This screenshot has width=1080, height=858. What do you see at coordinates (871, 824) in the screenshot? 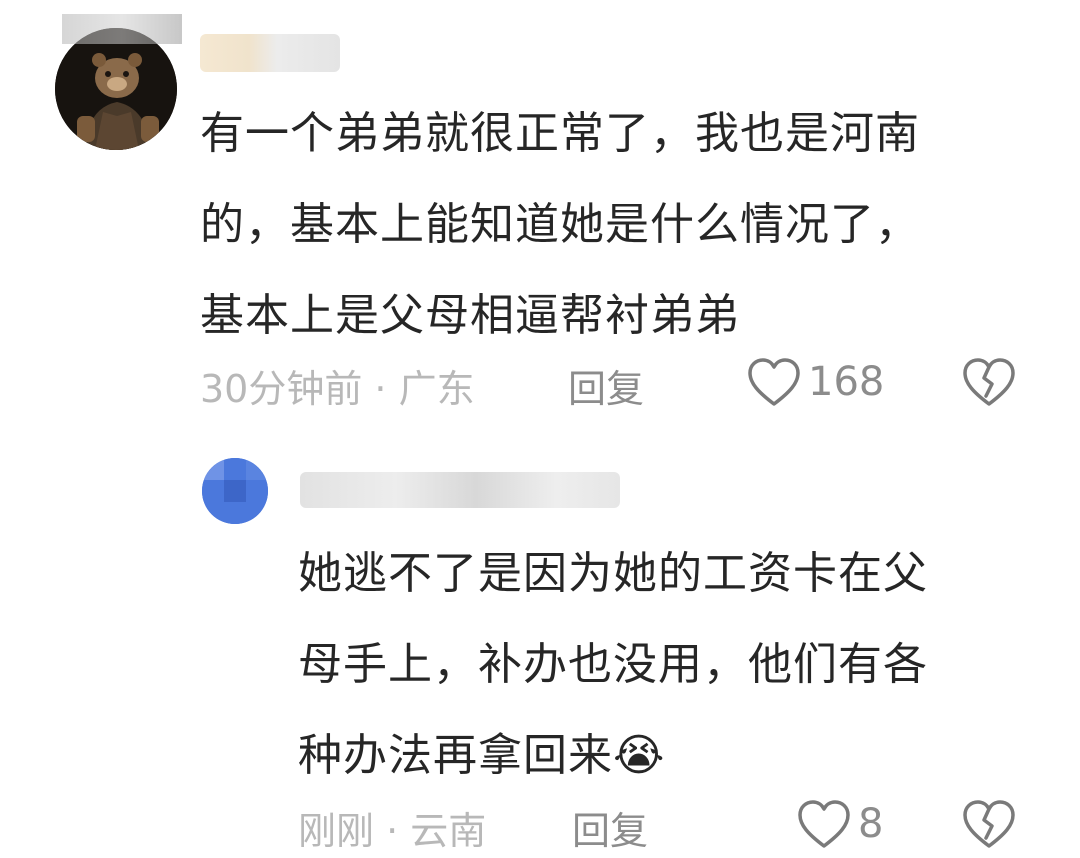
I see `like-count: 8` at bounding box center [871, 824].